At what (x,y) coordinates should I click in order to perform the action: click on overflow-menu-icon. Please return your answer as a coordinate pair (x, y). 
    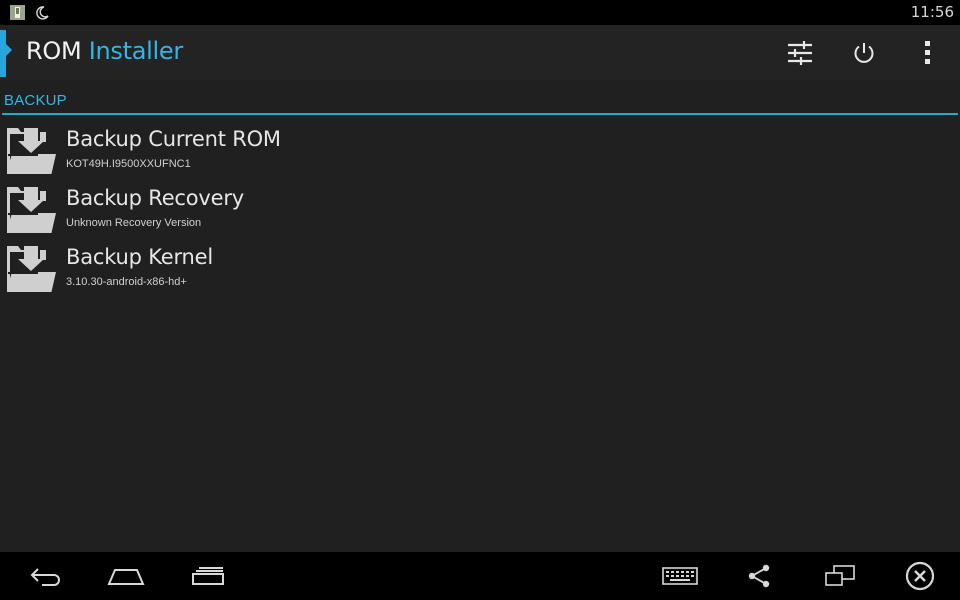
    Looking at the image, I should click on (927, 52).